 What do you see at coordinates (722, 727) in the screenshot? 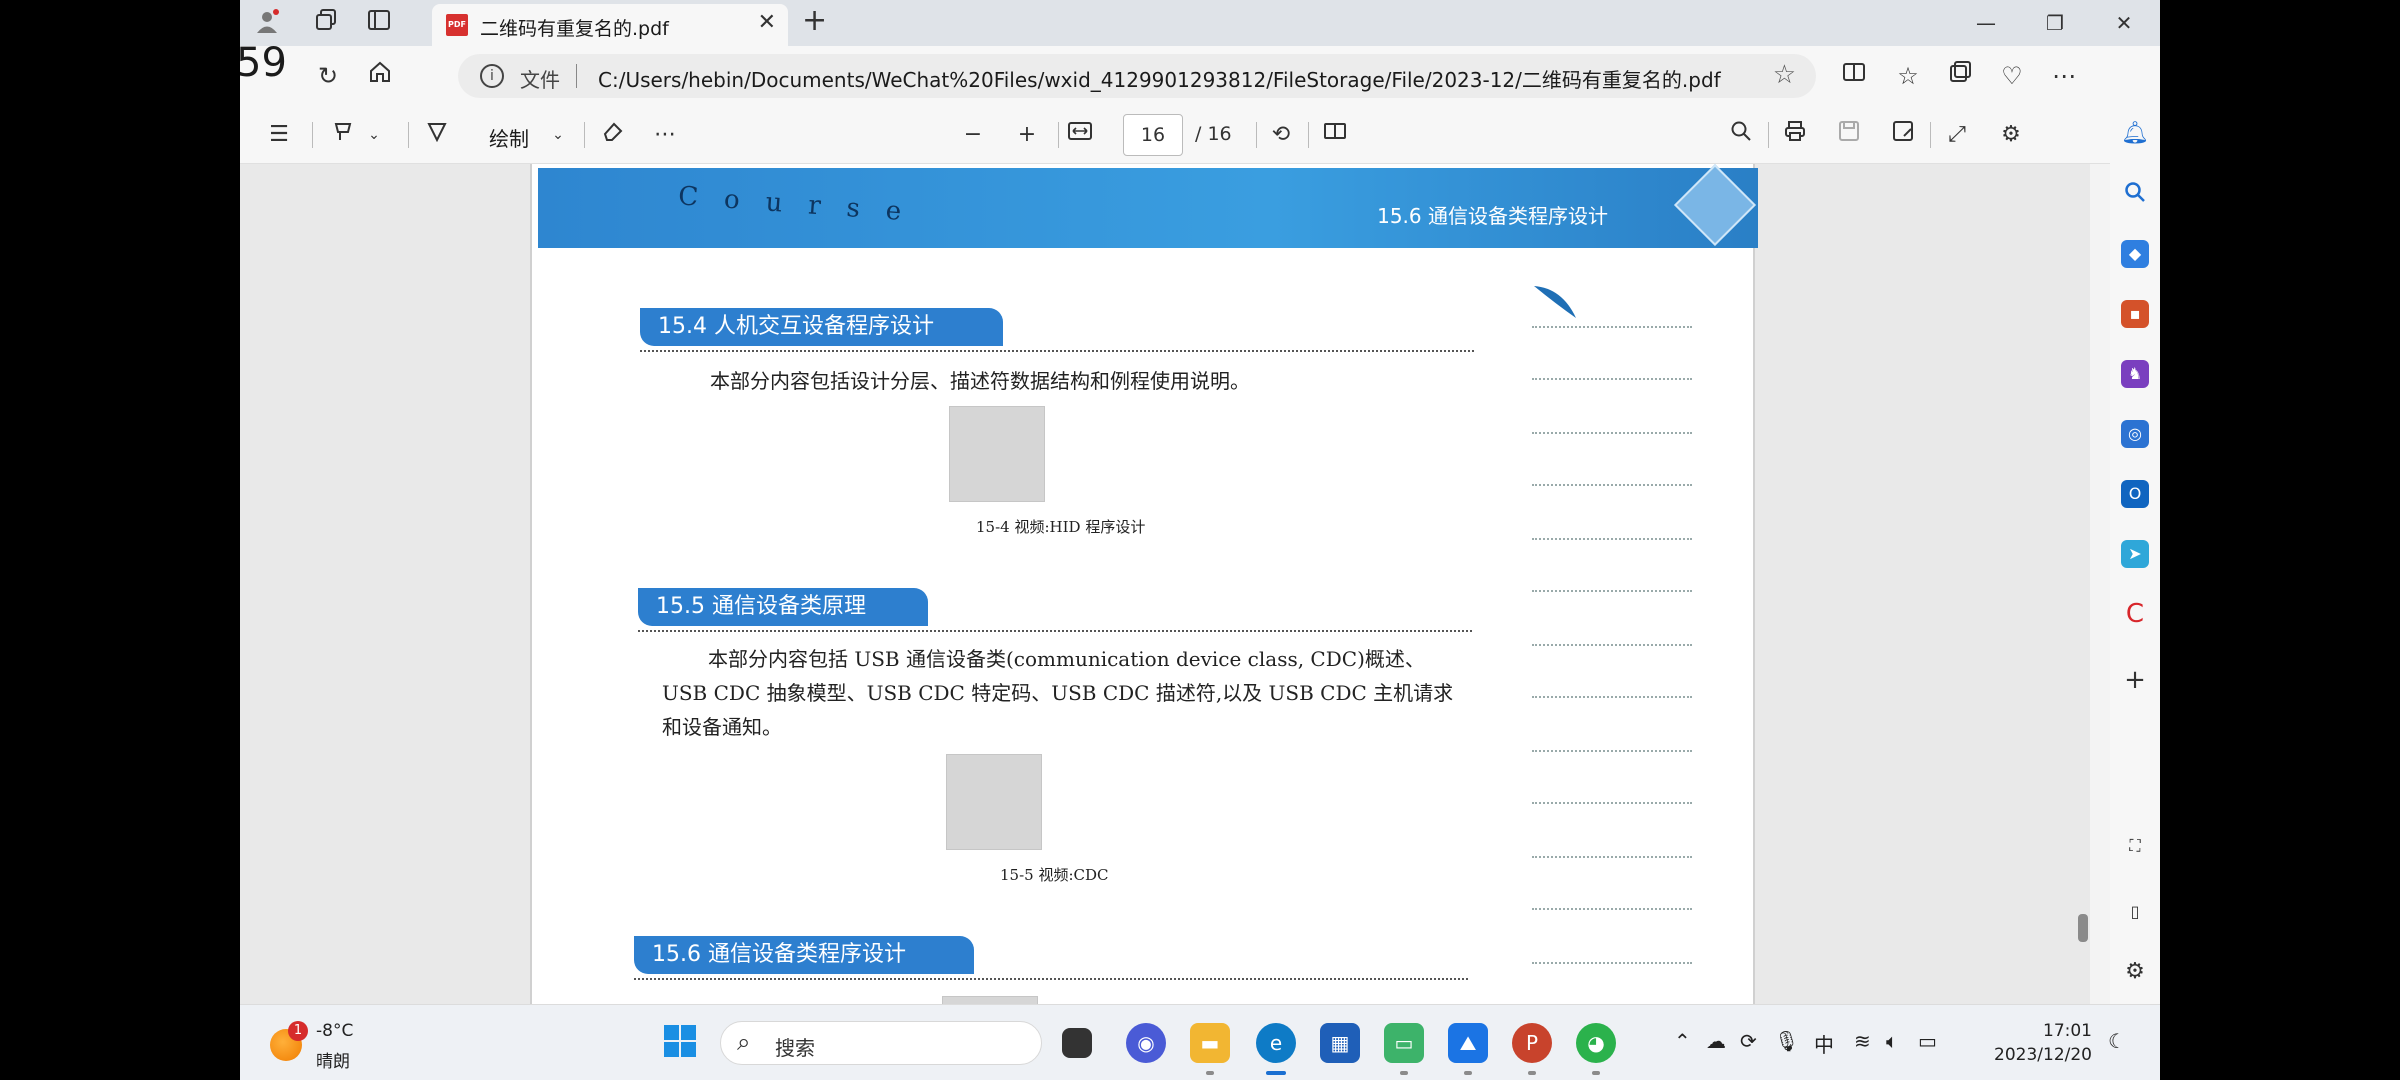
I see `section-15-5-body-line-3: 和设备通知。` at bounding box center [722, 727].